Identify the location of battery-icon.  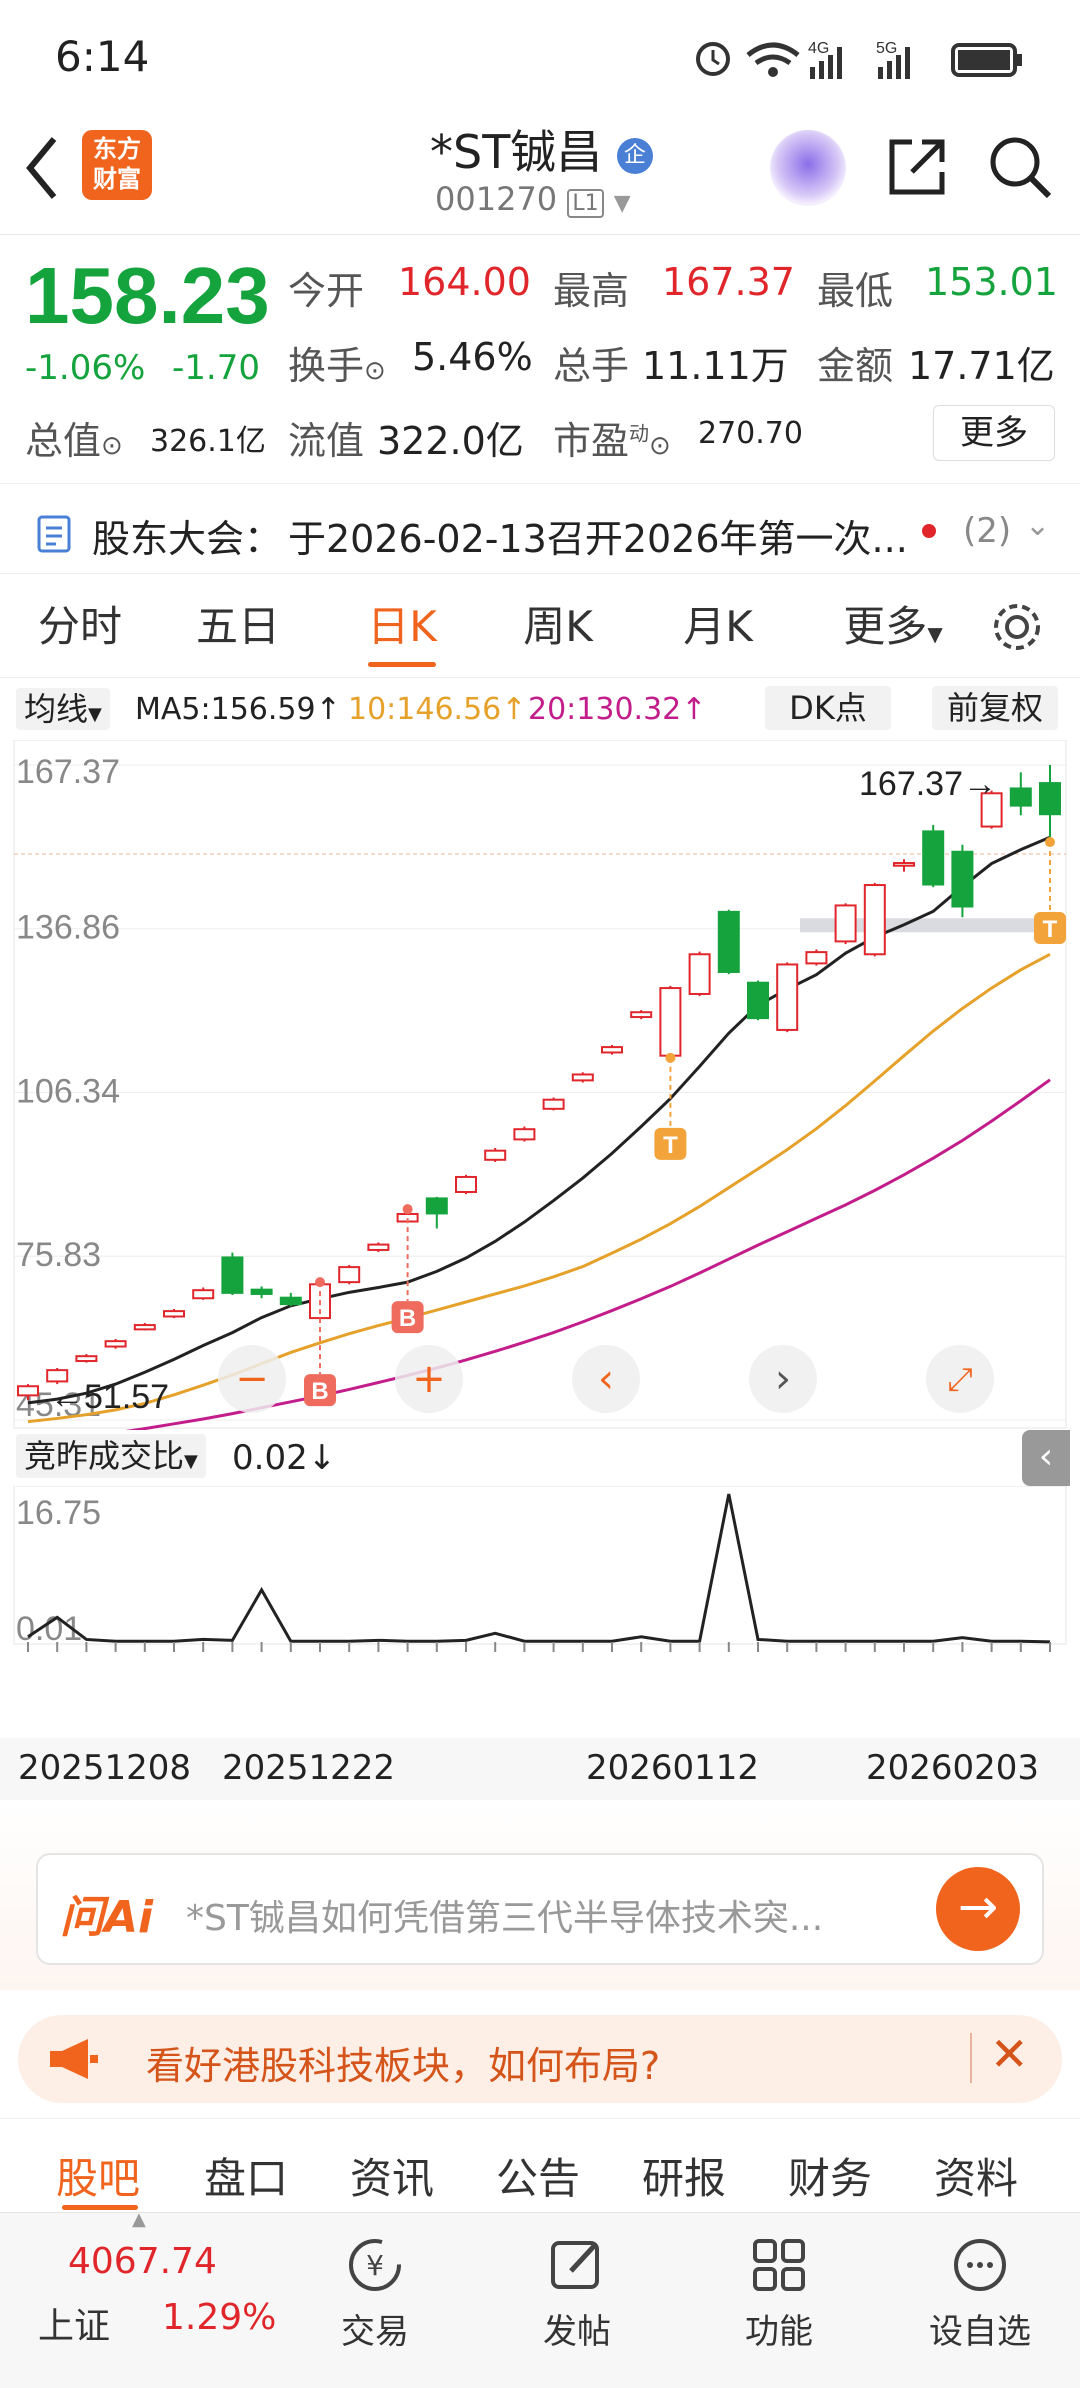
(986, 60).